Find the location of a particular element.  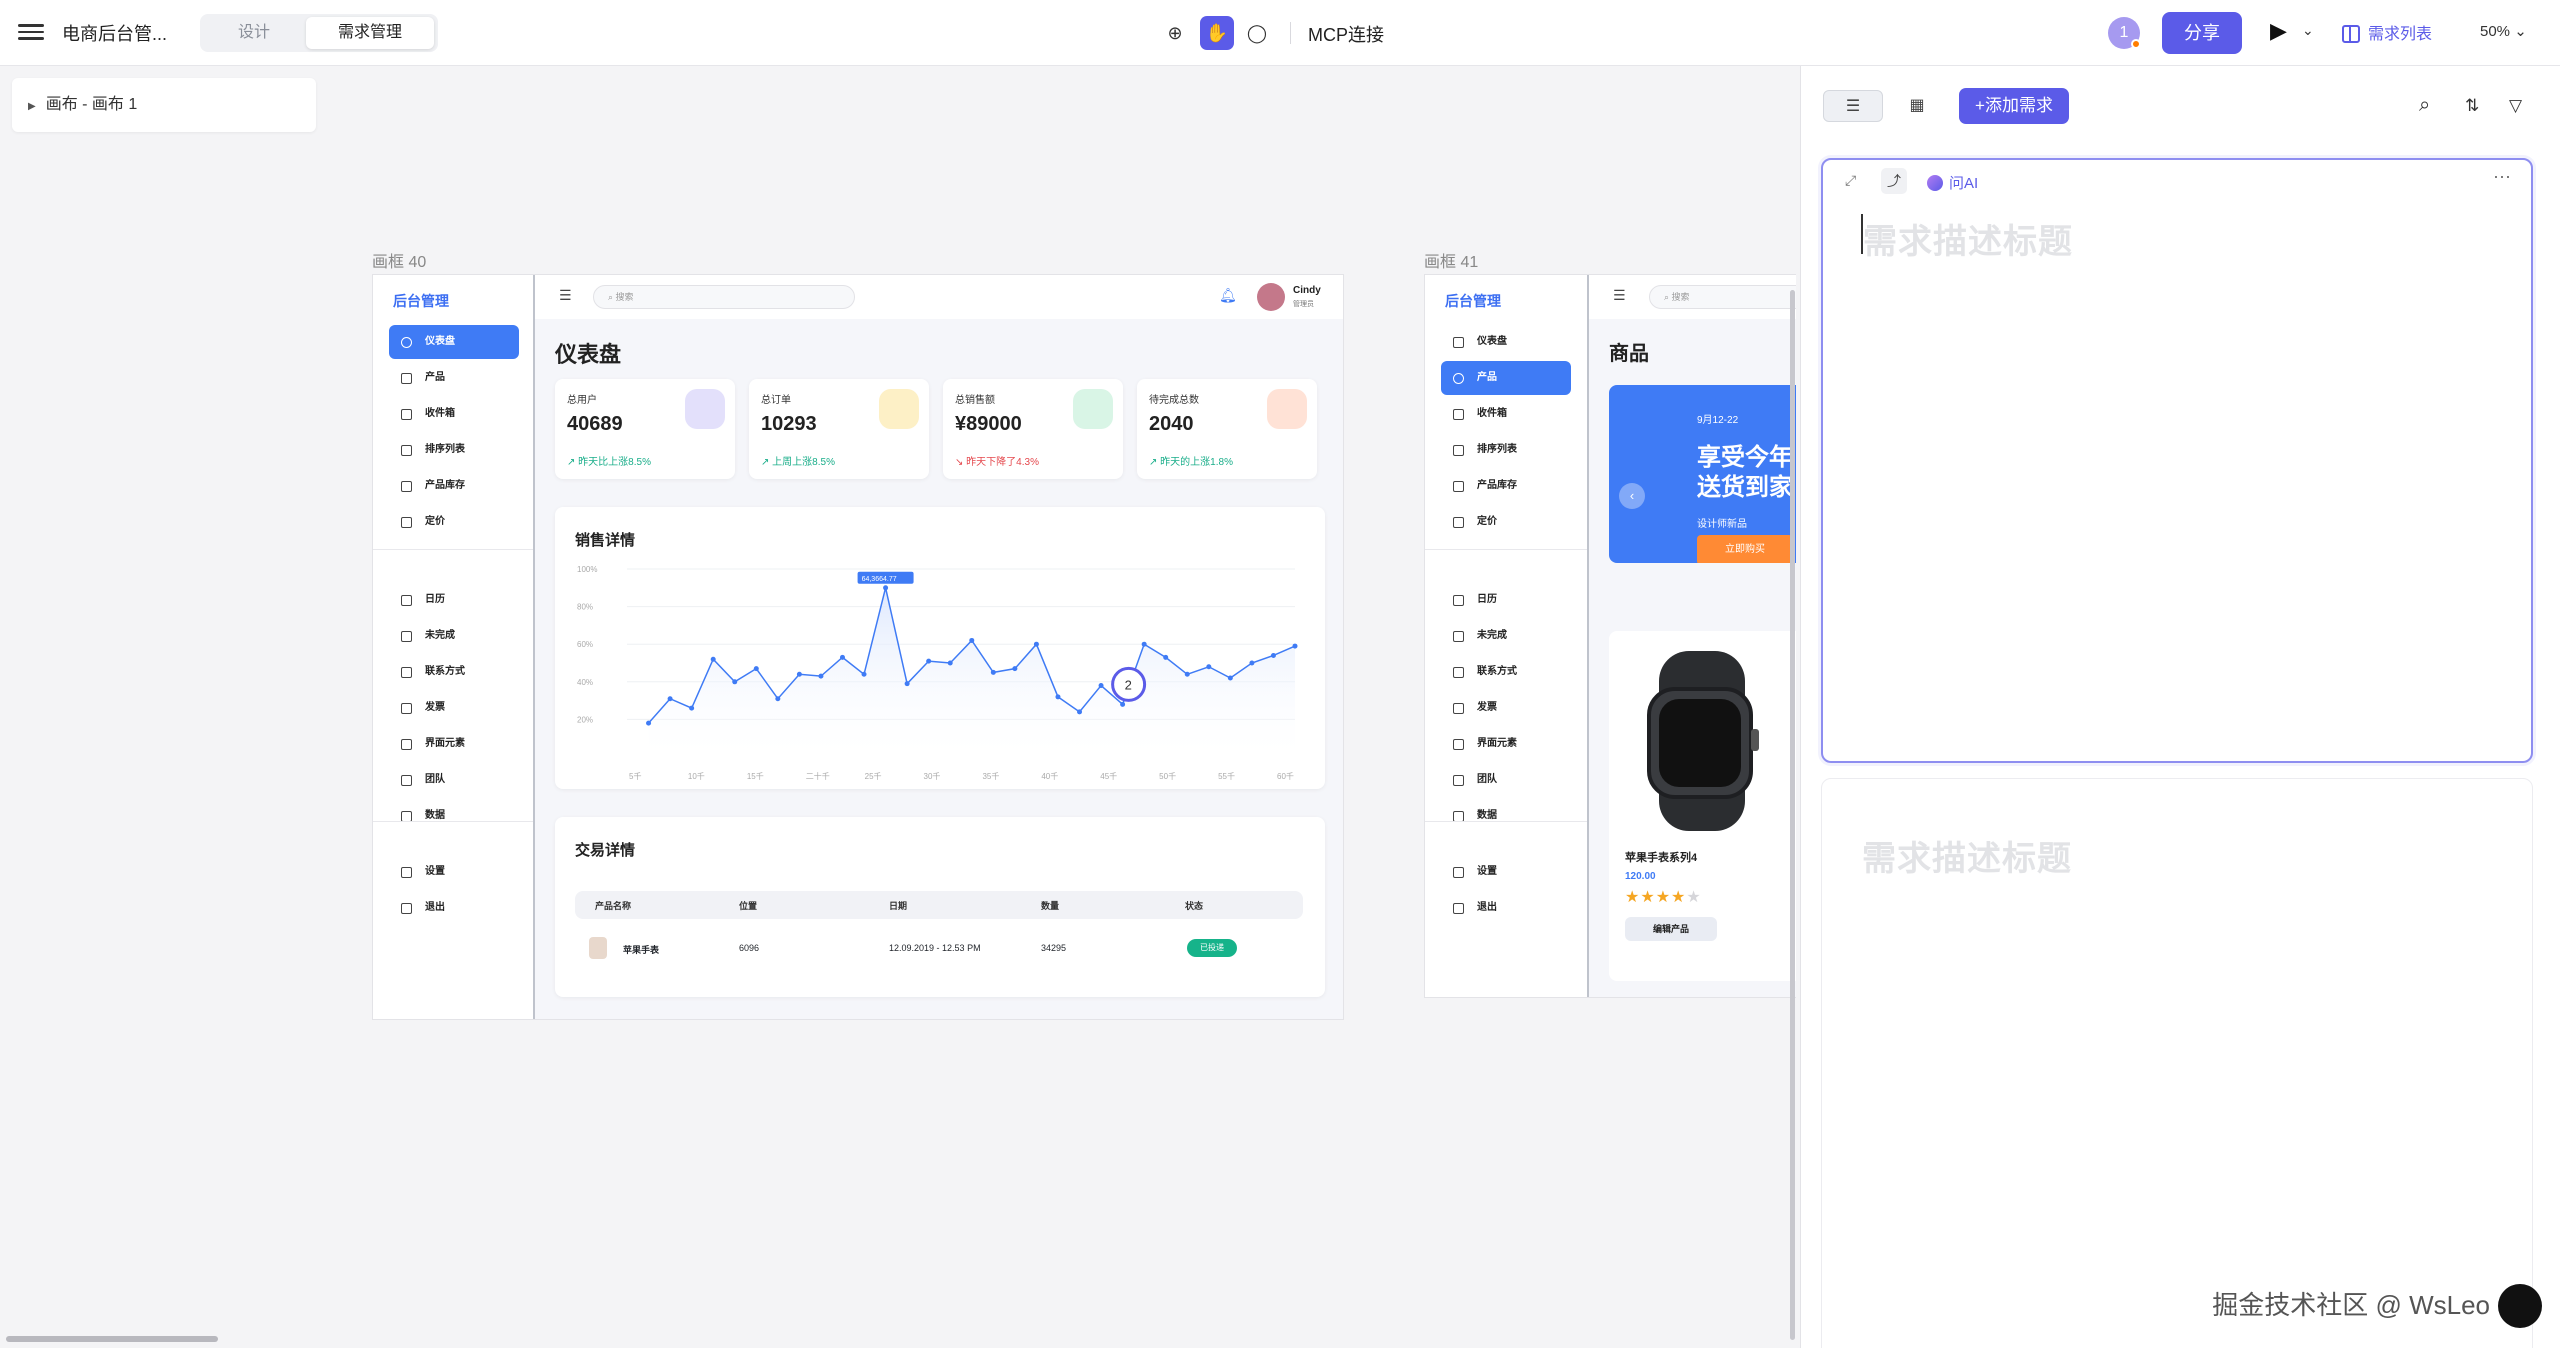

sort-icon: ⇅ is located at coordinates (2472, 106).